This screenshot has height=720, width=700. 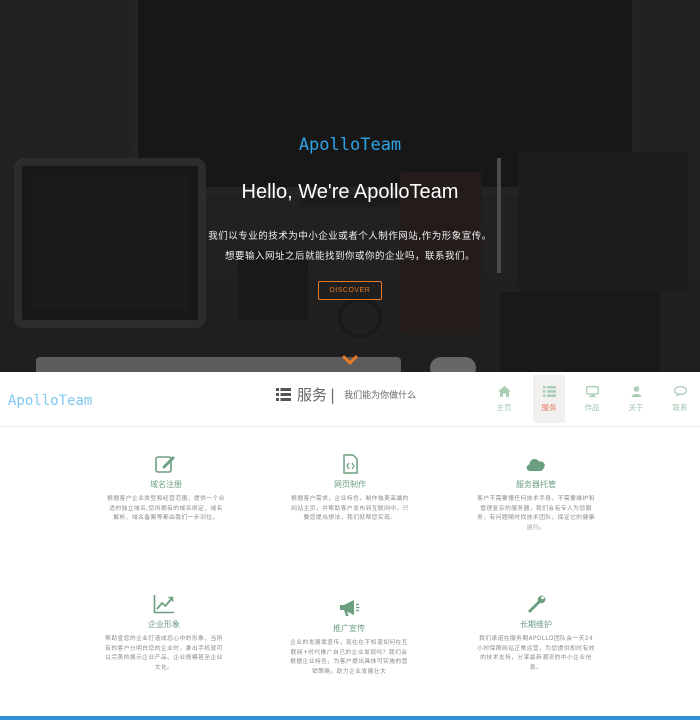 What do you see at coordinates (592, 407) in the screenshot?
I see `nav-item-label: 作品` at bounding box center [592, 407].